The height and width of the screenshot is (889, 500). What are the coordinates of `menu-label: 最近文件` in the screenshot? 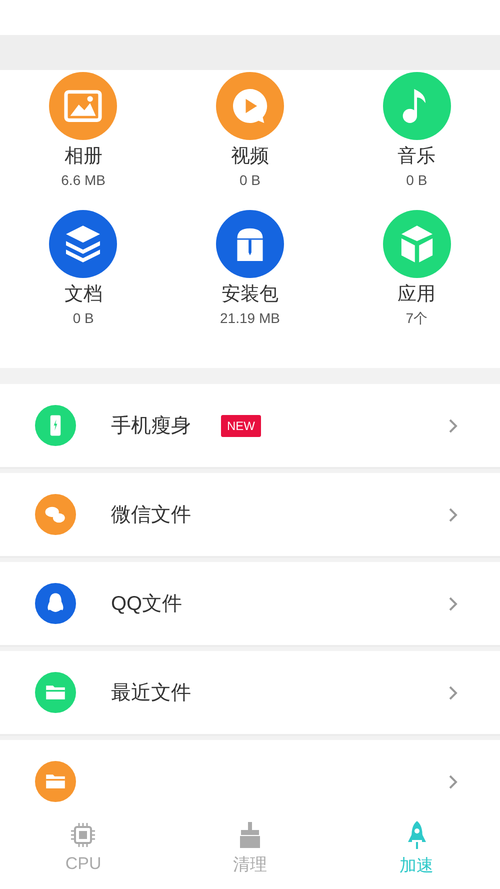 It's located at (151, 693).